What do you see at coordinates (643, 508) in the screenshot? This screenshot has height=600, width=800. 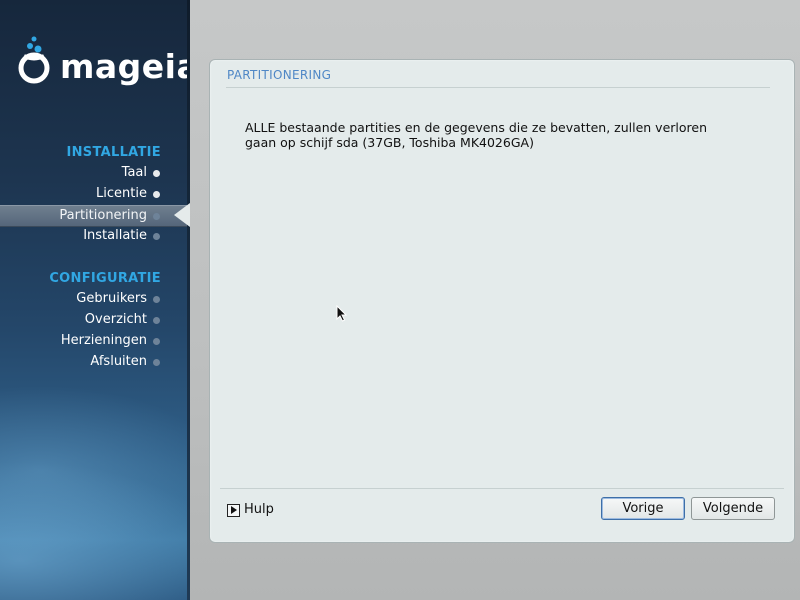 I see `back-button: Vorige` at bounding box center [643, 508].